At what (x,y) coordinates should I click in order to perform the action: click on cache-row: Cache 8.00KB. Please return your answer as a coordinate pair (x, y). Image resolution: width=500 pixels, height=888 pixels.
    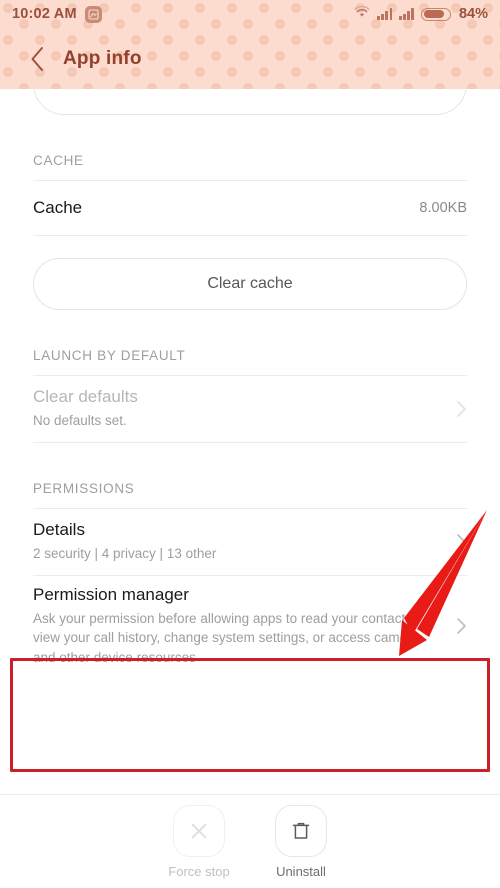
    Looking at the image, I should click on (250, 208).